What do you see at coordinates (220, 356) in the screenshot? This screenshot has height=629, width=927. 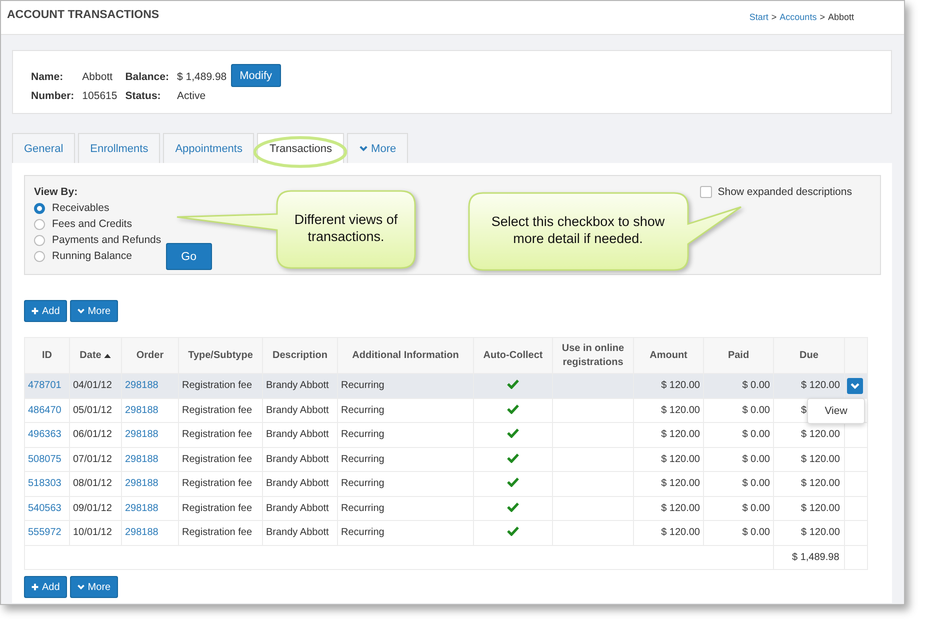 I see `column-header: Type/Subtype` at bounding box center [220, 356].